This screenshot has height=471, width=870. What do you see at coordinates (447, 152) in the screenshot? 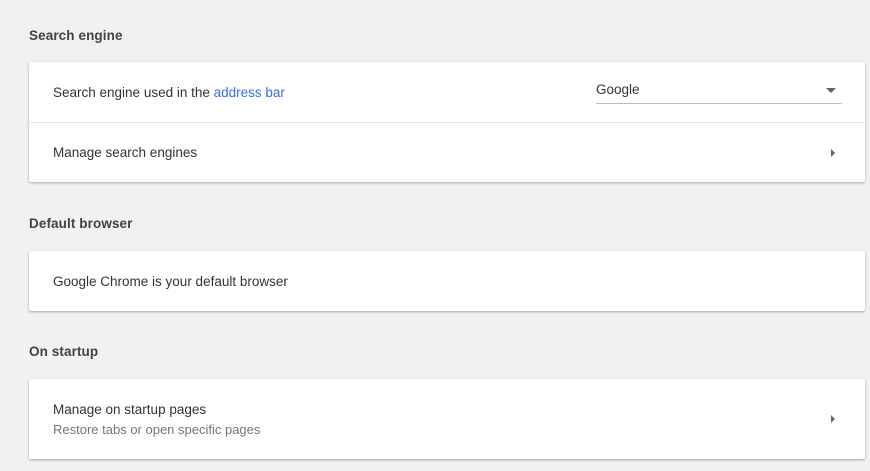
I see `manage-search-engines-row: Manage search engines` at bounding box center [447, 152].